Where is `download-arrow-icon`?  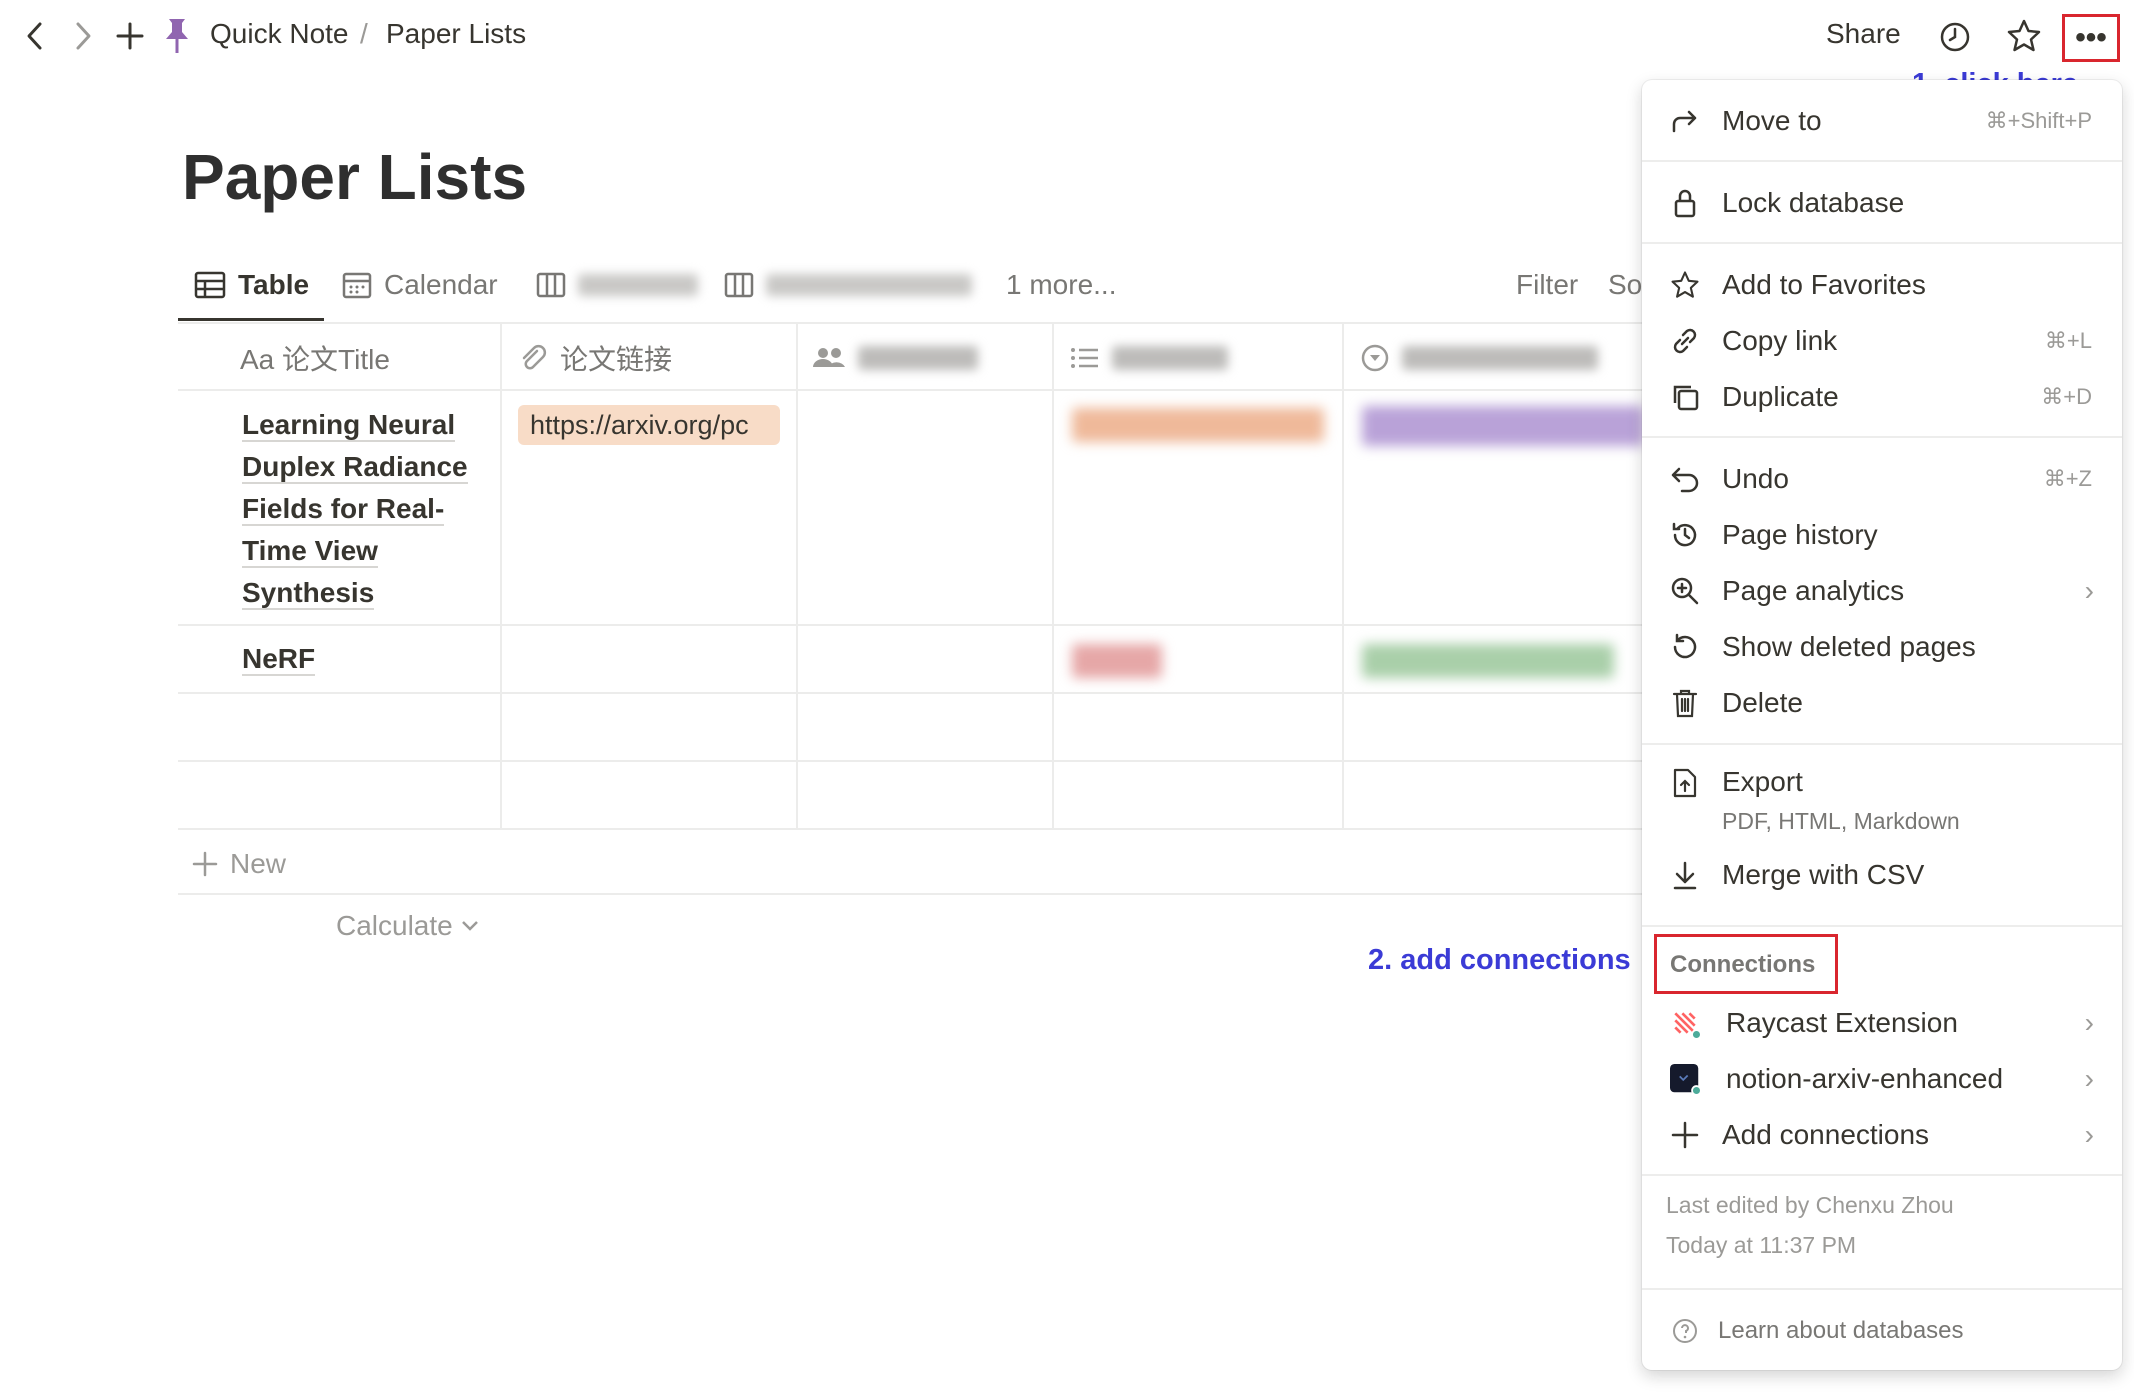
download-arrow-icon is located at coordinates (1685, 875).